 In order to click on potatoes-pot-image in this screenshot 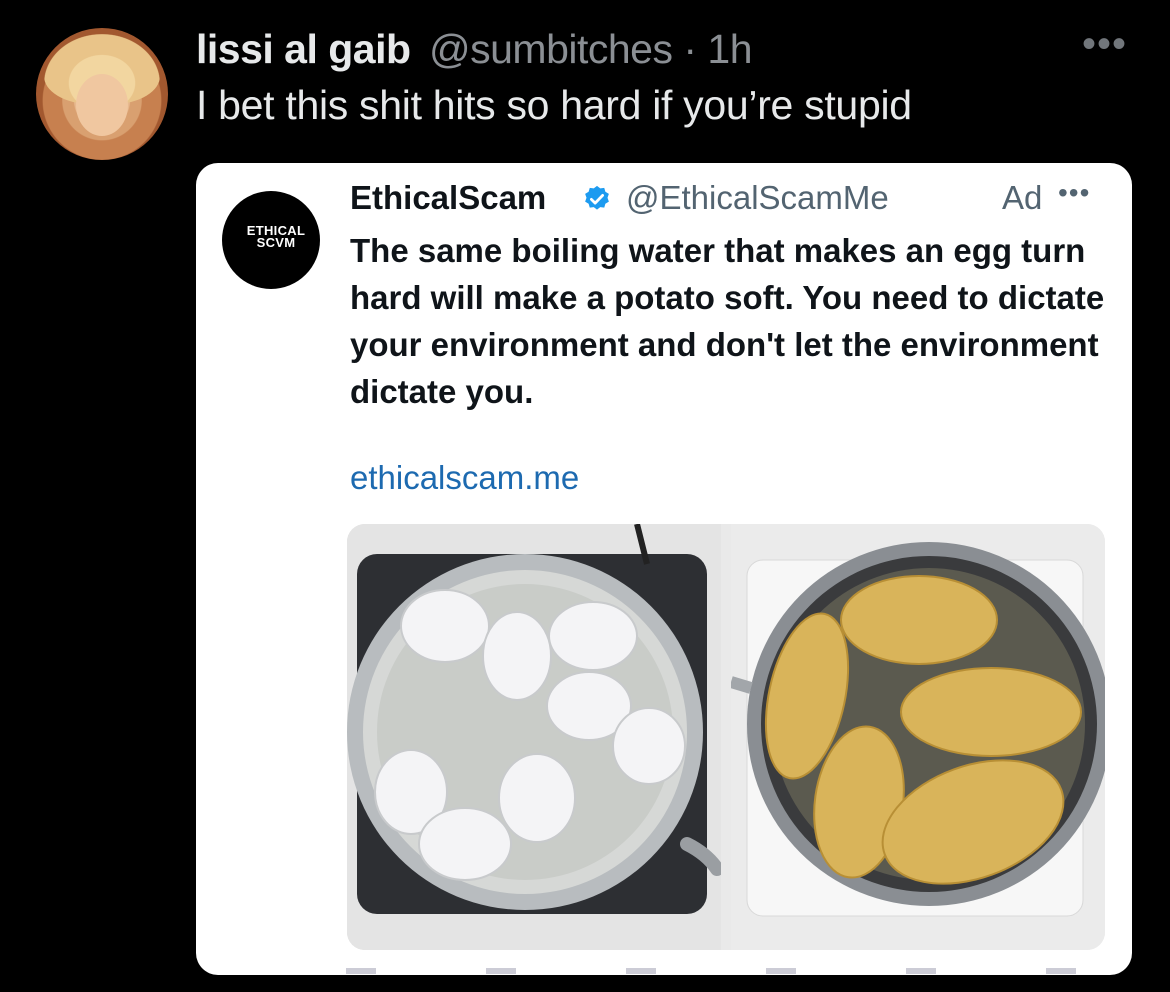, I will do `click(918, 737)`.